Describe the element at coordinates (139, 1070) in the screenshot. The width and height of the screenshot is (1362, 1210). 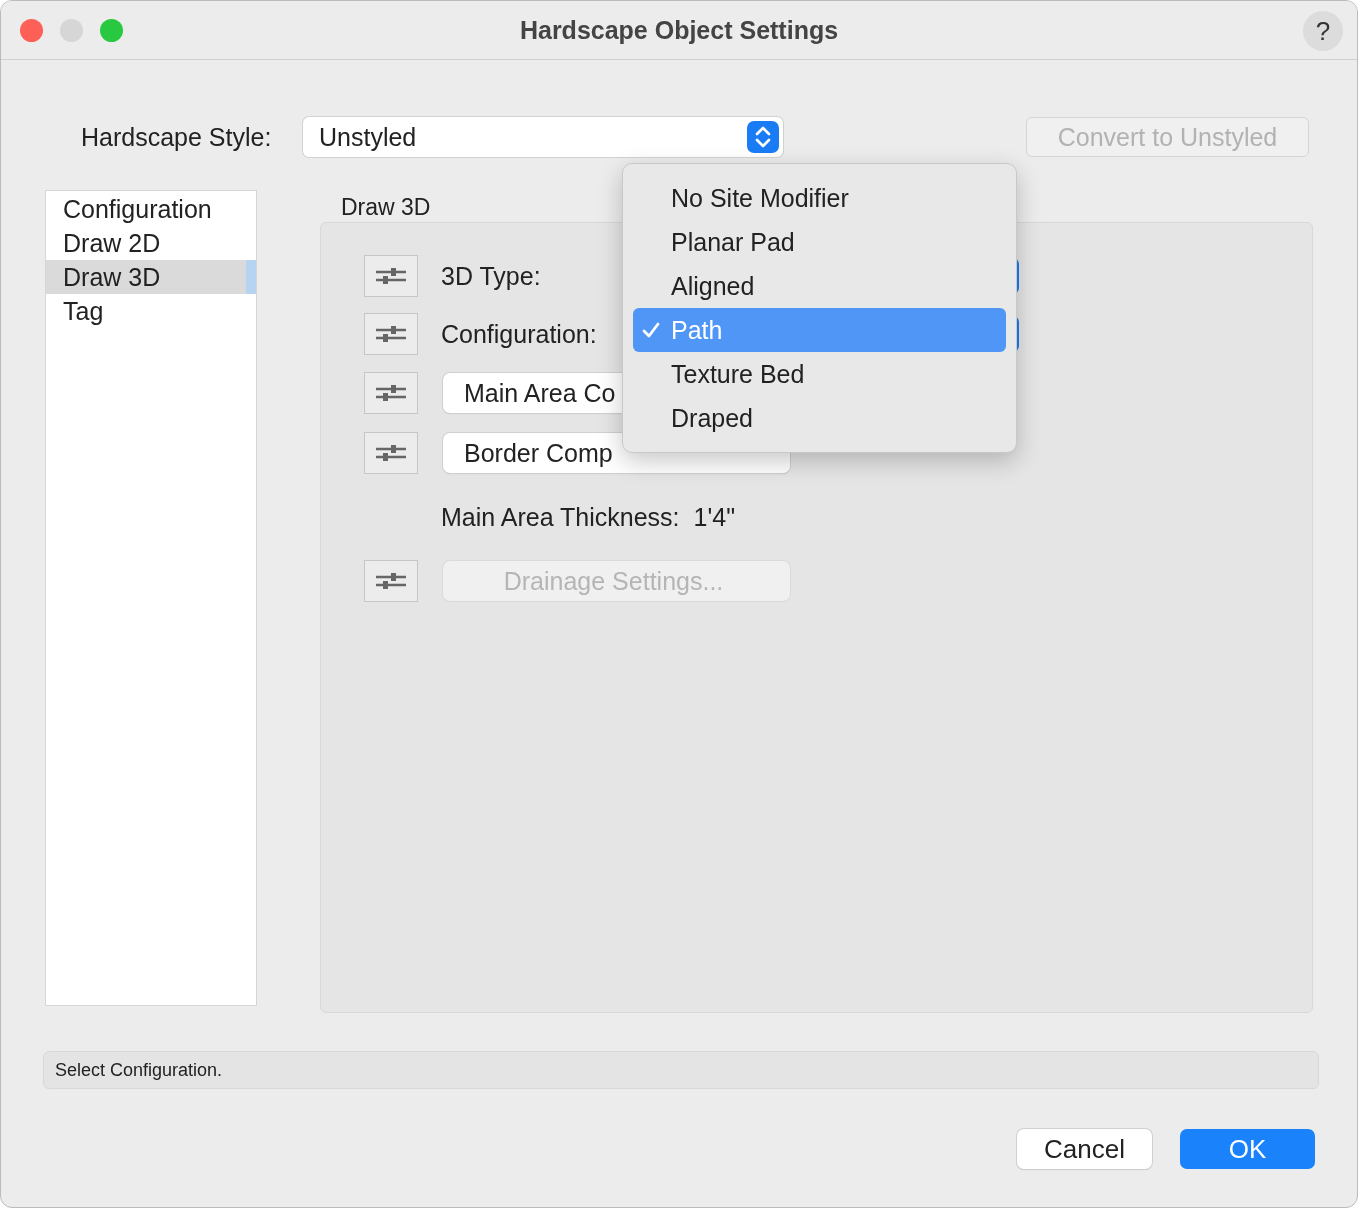
I see `status-text: Select Configuration.` at that location.